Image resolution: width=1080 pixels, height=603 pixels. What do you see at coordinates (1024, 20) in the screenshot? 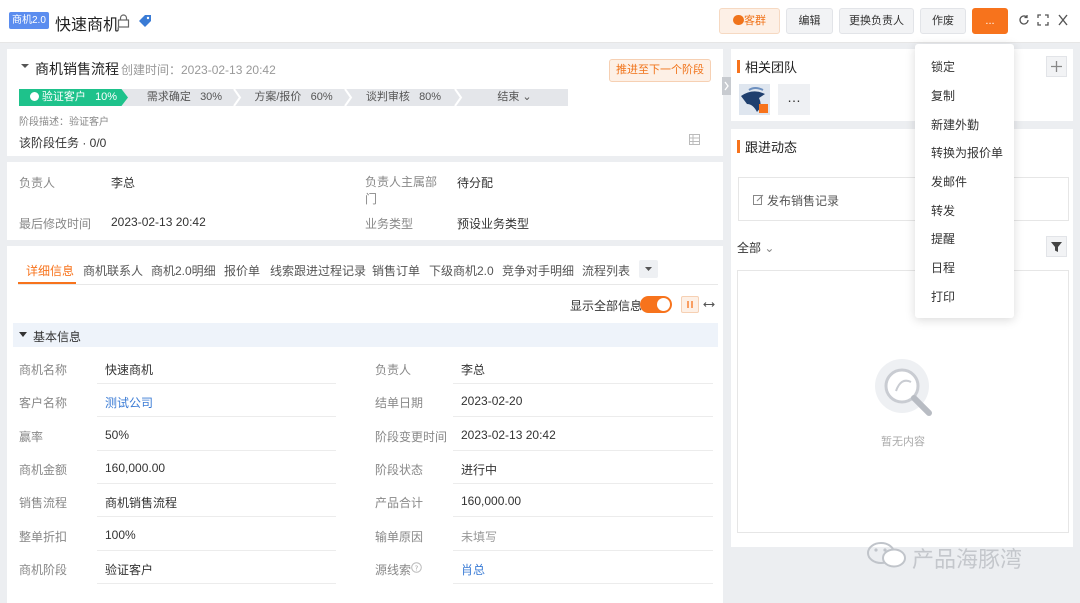
I see `refresh-icon` at bounding box center [1024, 20].